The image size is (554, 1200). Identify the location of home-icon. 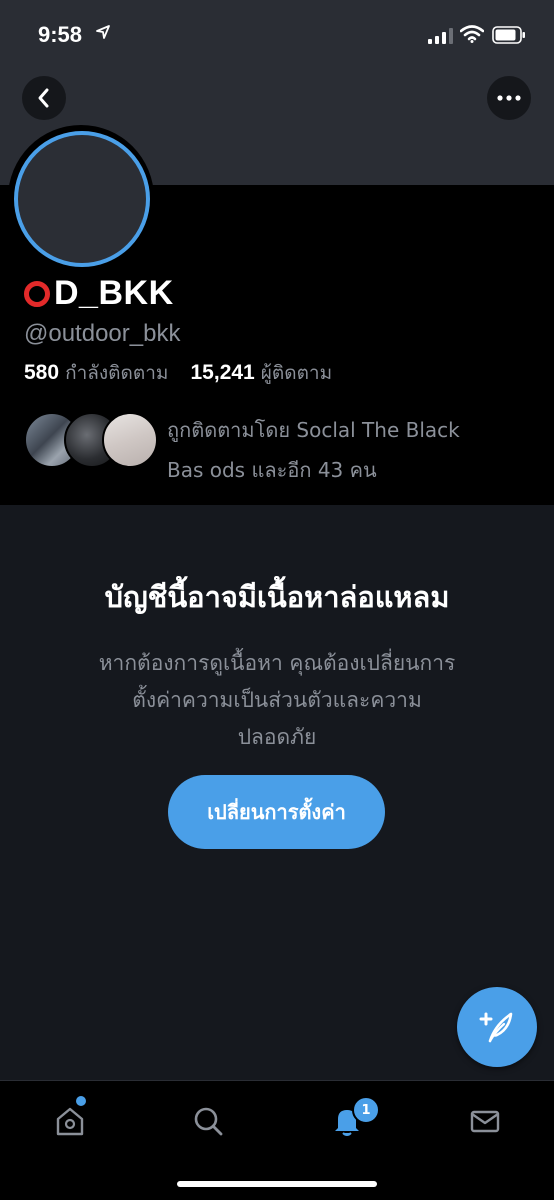
(70, 1121).